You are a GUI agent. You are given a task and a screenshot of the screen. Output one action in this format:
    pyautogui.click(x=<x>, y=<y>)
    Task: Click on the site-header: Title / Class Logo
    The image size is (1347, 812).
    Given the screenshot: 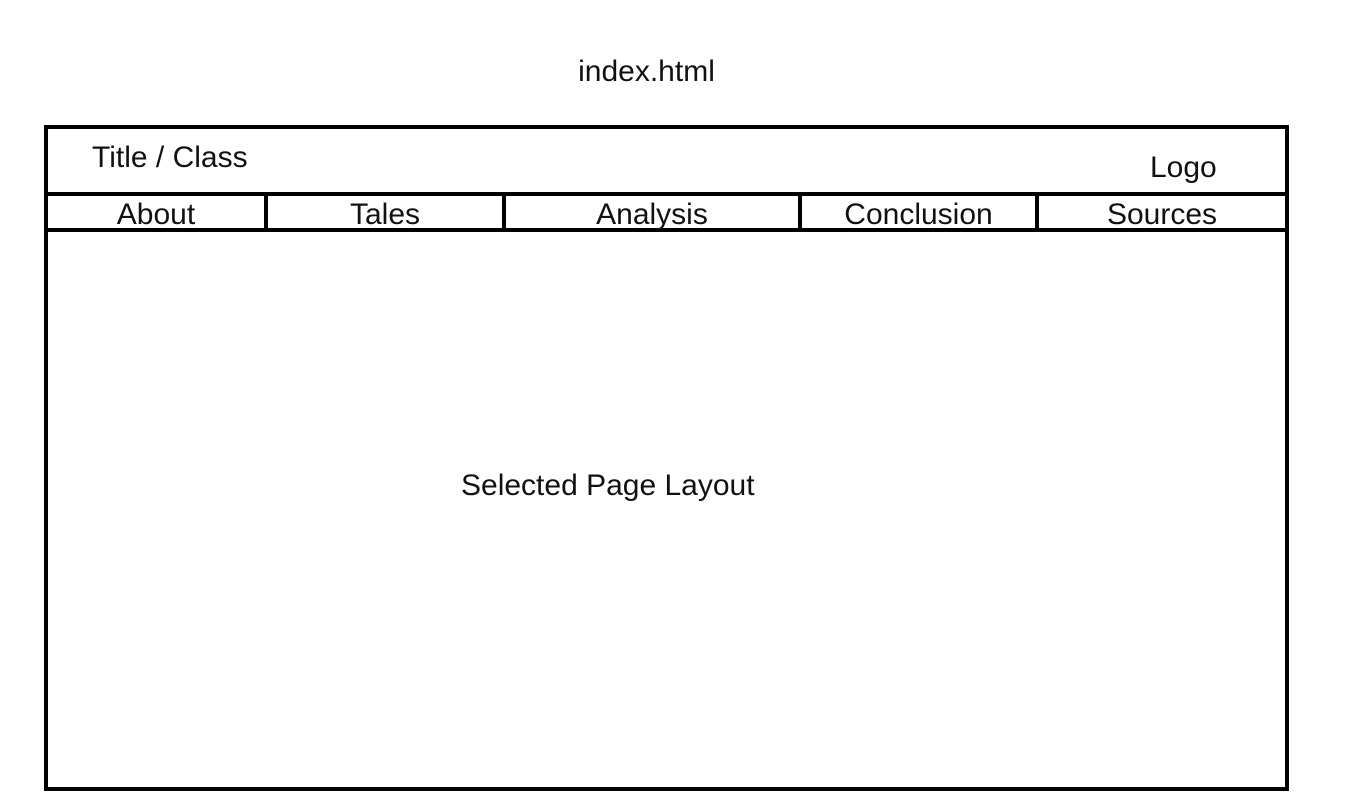 What is the action you would take?
    pyautogui.click(x=666, y=162)
    